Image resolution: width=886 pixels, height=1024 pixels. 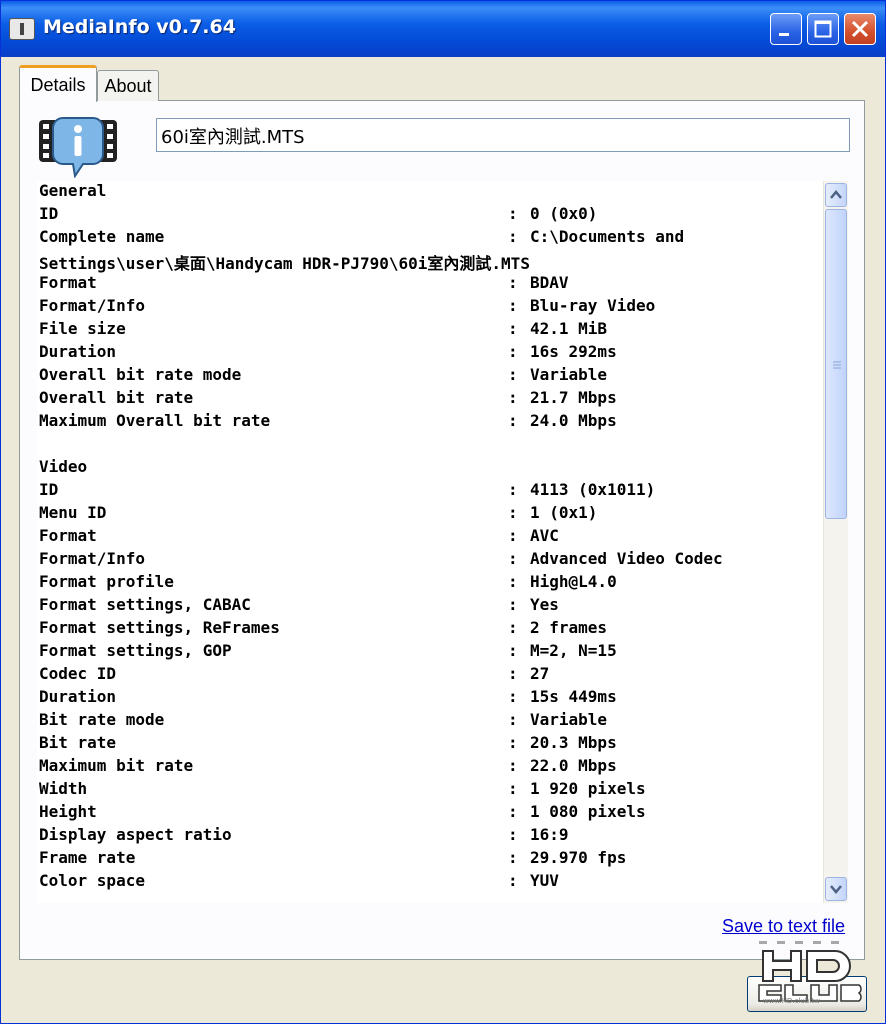 What do you see at coordinates (430, 307) in the screenshot?
I see `info-row: Format/Info: Blu-ray Video` at bounding box center [430, 307].